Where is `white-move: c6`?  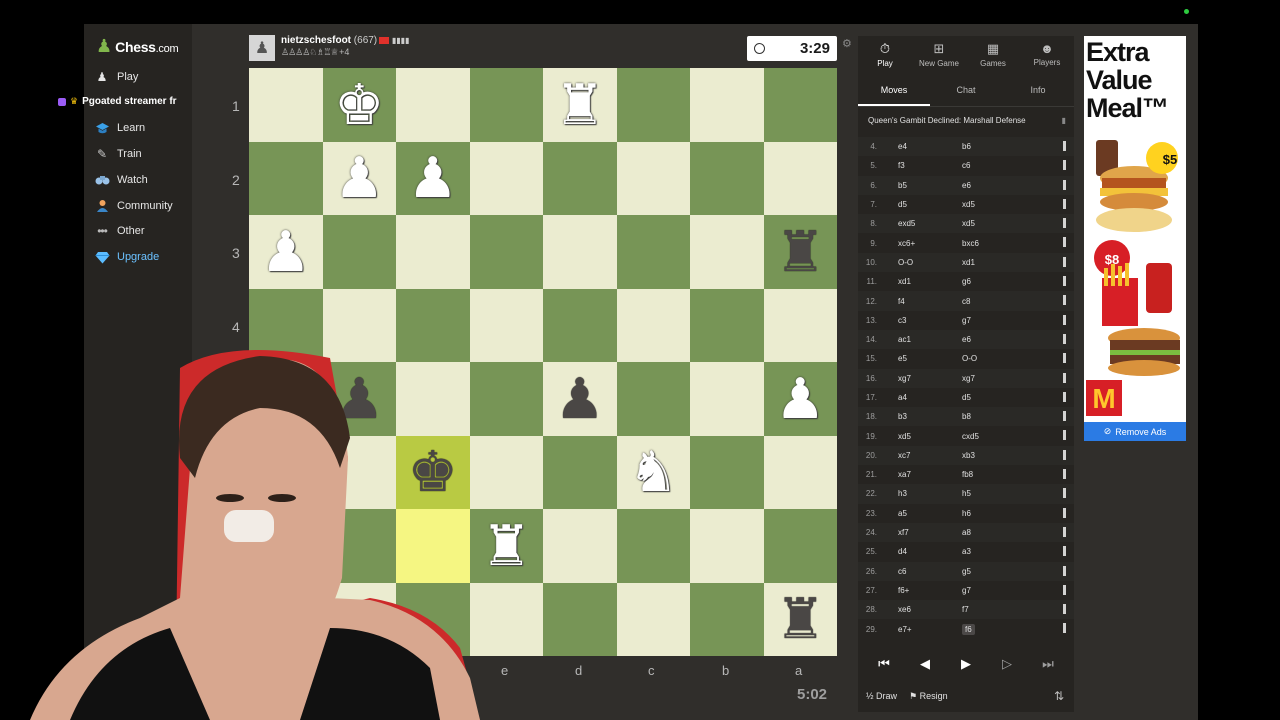 white-move: c6 is located at coordinates (902, 571).